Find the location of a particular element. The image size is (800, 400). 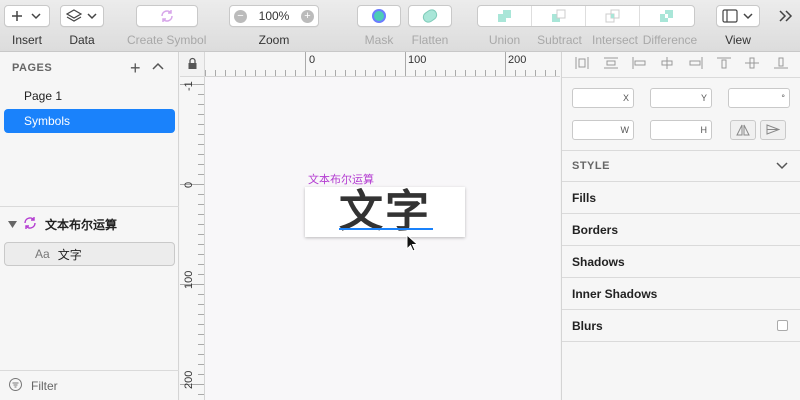

layers-icon is located at coordinates (81, 15).